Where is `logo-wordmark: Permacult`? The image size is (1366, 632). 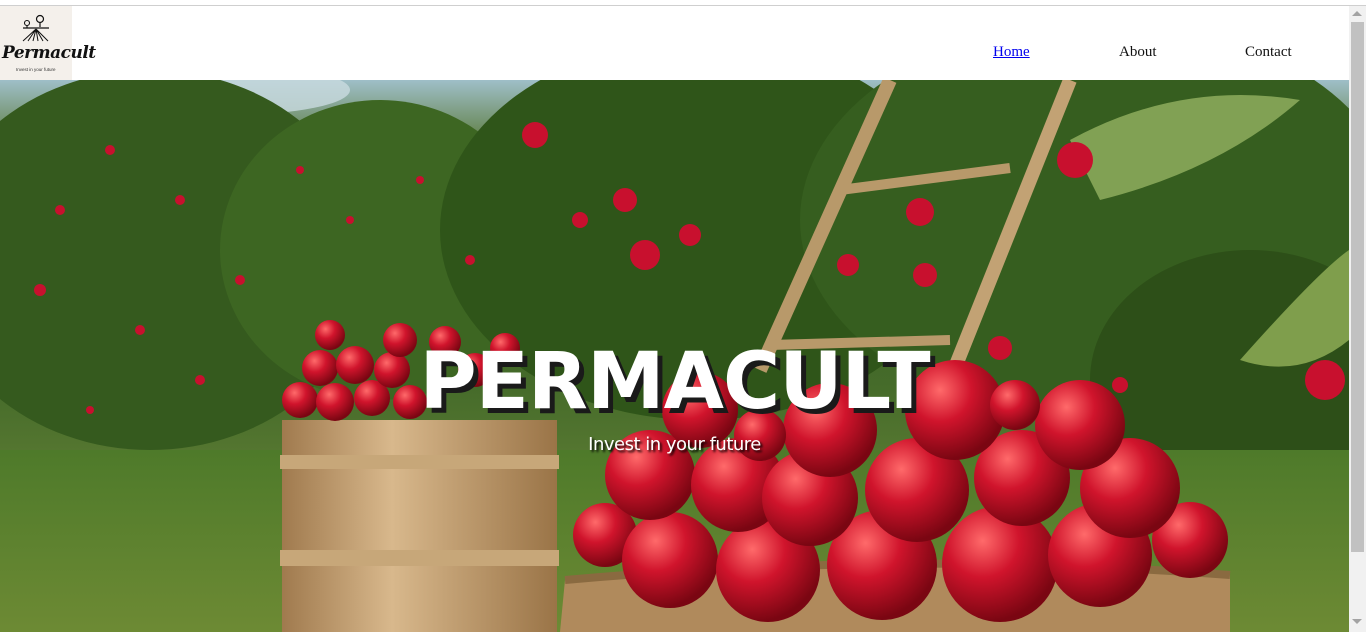 logo-wordmark: Permacult is located at coordinates (49, 53).